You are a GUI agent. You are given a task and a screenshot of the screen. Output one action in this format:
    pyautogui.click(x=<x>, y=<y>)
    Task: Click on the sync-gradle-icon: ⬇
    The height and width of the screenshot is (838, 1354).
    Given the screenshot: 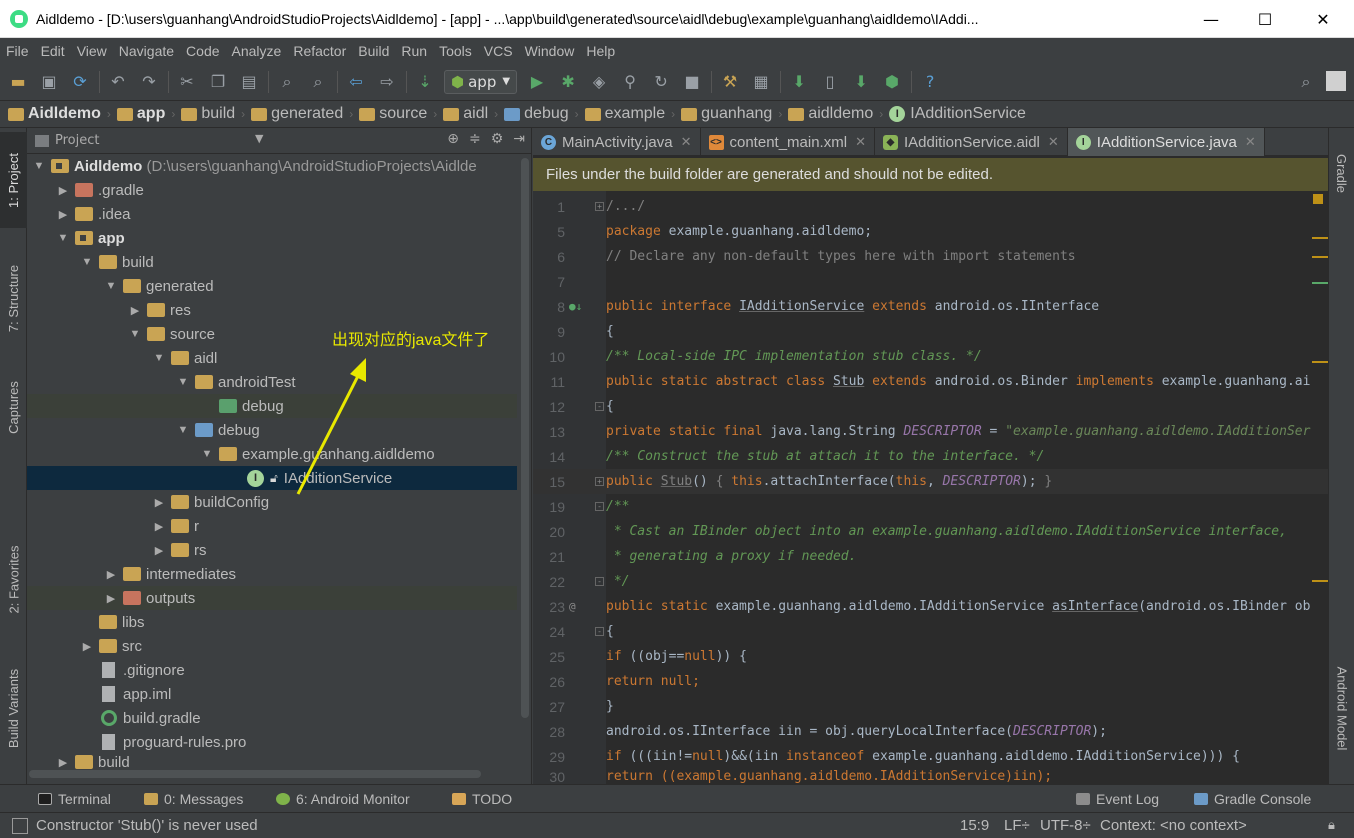 What is the action you would take?
    pyautogui.click(x=799, y=82)
    